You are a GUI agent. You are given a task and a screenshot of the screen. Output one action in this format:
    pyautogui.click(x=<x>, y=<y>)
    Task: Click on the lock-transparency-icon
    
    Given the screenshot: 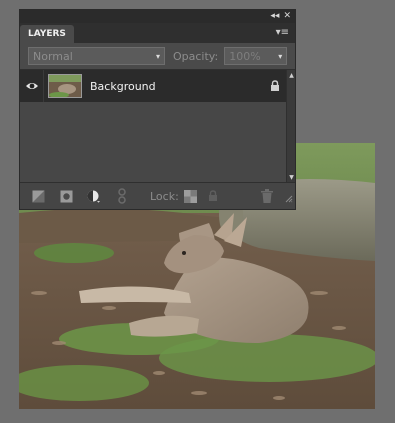 What is the action you would take?
    pyautogui.click(x=191, y=196)
    